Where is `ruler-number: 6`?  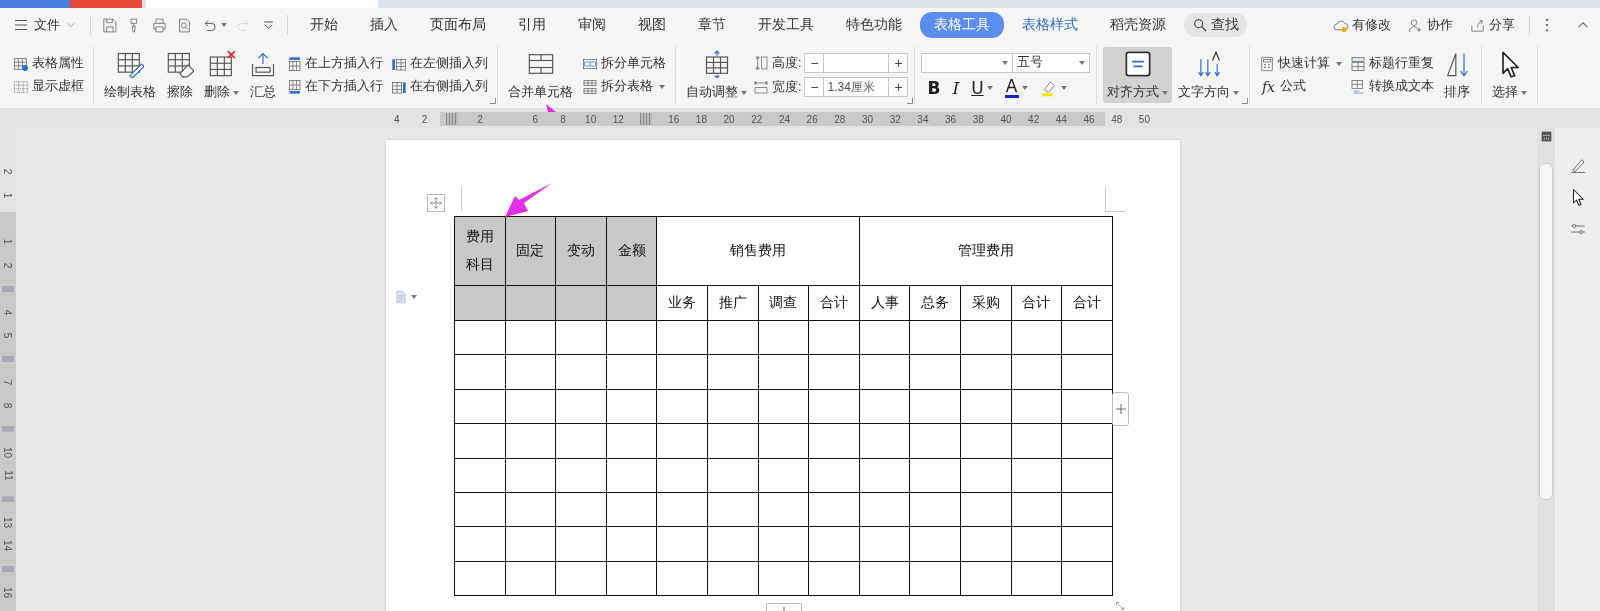 ruler-number: 6 is located at coordinates (535, 119).